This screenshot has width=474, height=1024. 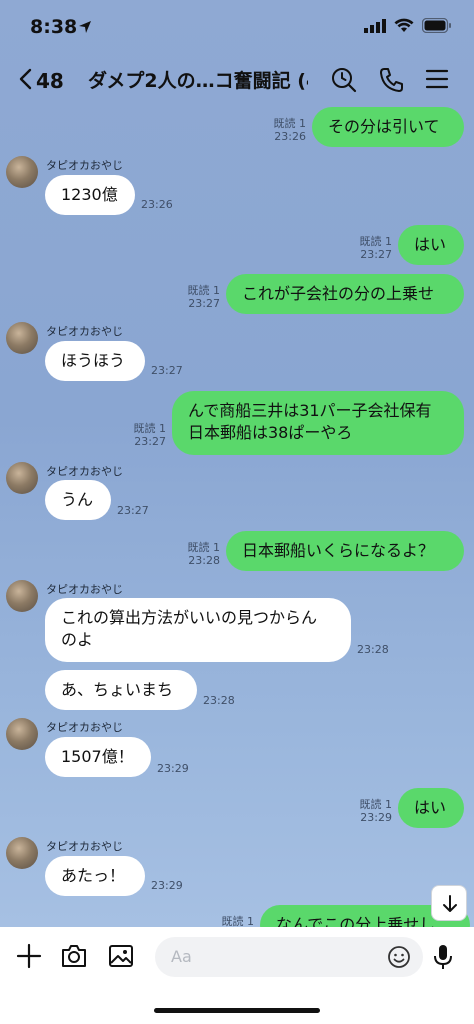 I want to click on incoming-bubble: これの算出方法がいいの見つからん のよ, so click(x=198, y=630).